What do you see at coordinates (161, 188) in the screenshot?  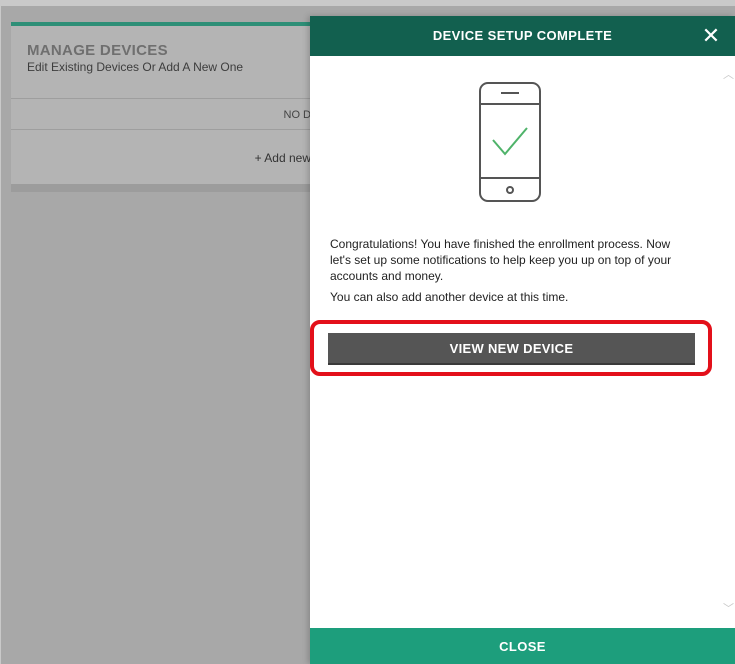 I see `card-shadow` at bounding box center [161, 188].